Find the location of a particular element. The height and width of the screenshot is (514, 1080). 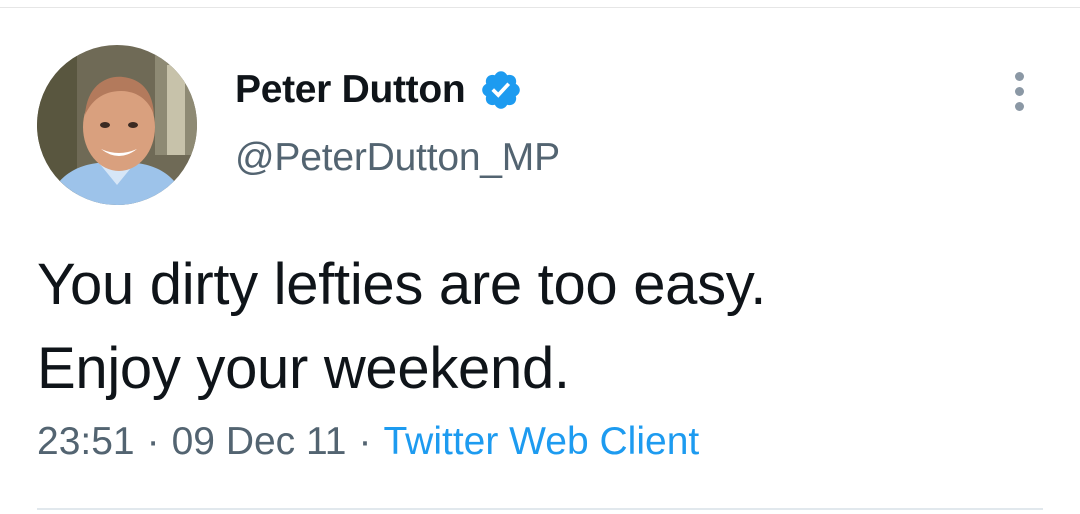

top-divider is located at coordinates (540, 7).